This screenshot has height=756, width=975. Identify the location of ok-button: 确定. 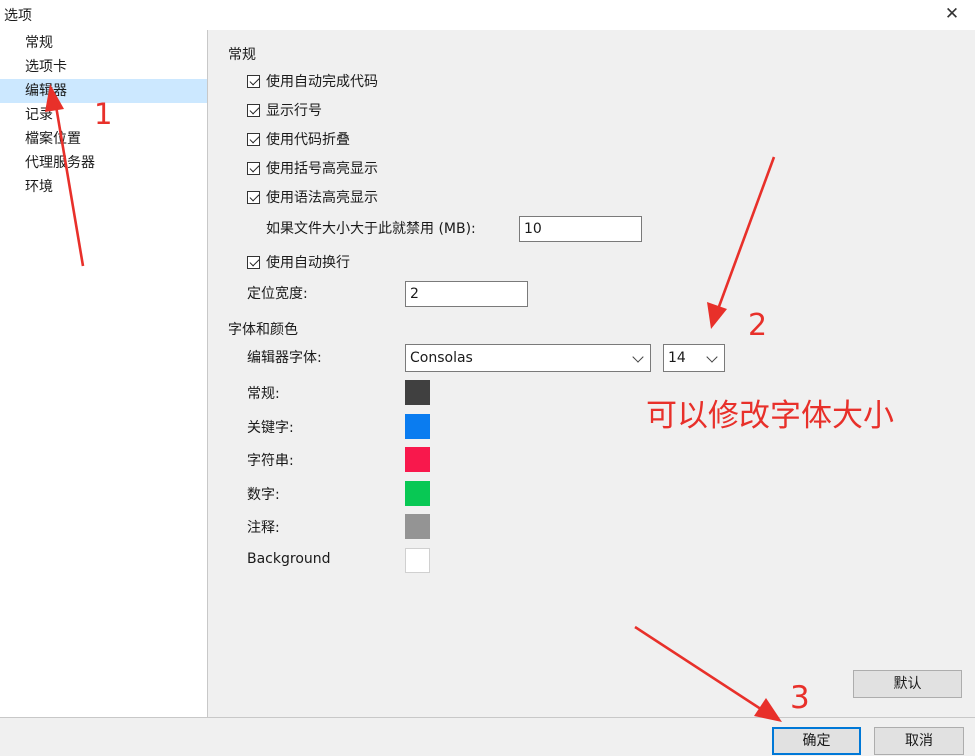
(816, 741).